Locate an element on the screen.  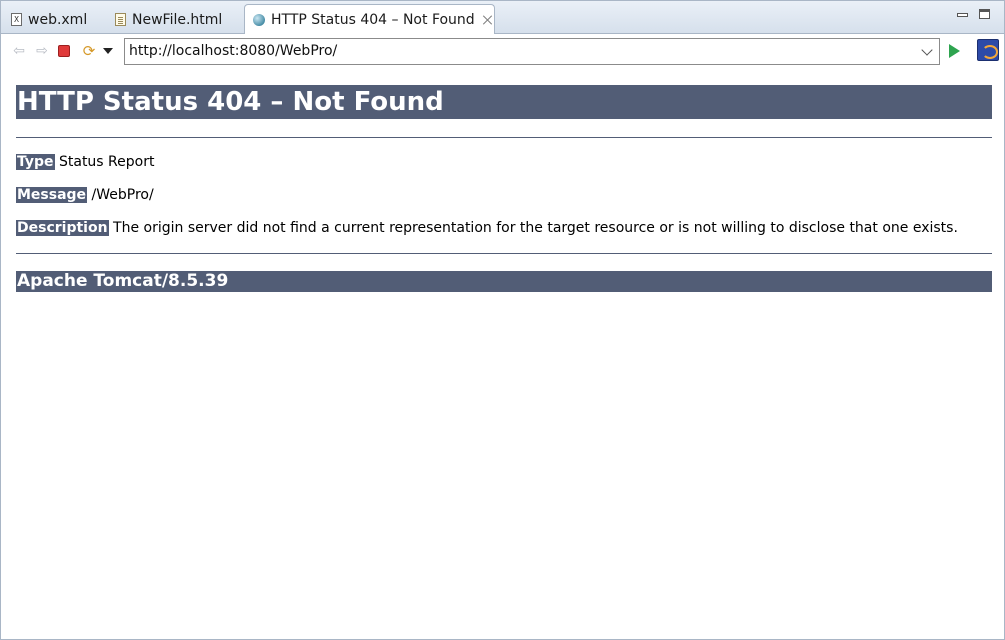
browser-toolbar: ⇦ ⇨ ⟳ http://localhost:8080/WebPro/ is located at coordinates (503, 51).